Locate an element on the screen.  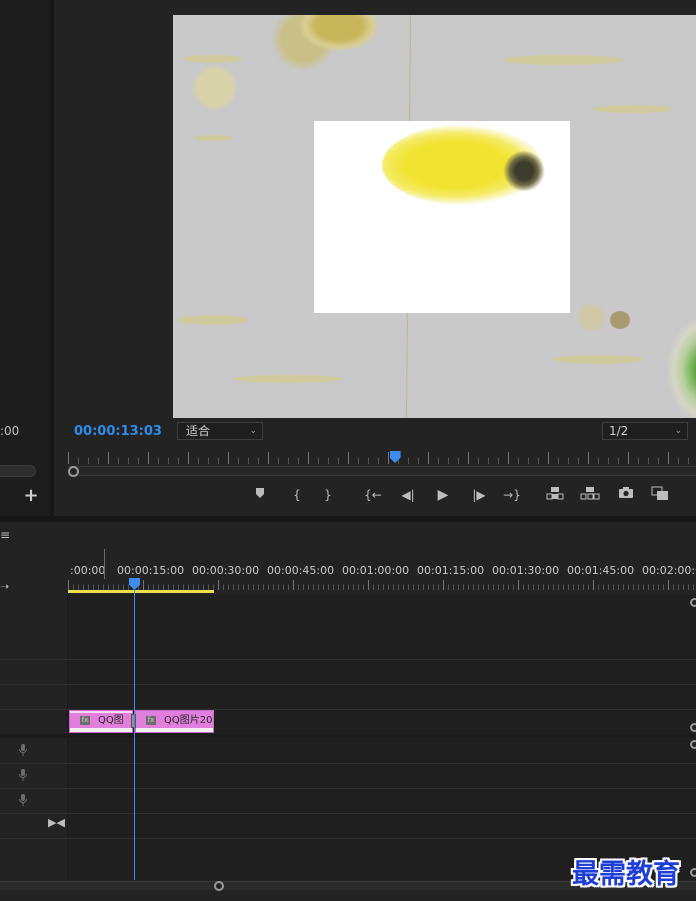
playhead-line is located at coordinates (134, 735).